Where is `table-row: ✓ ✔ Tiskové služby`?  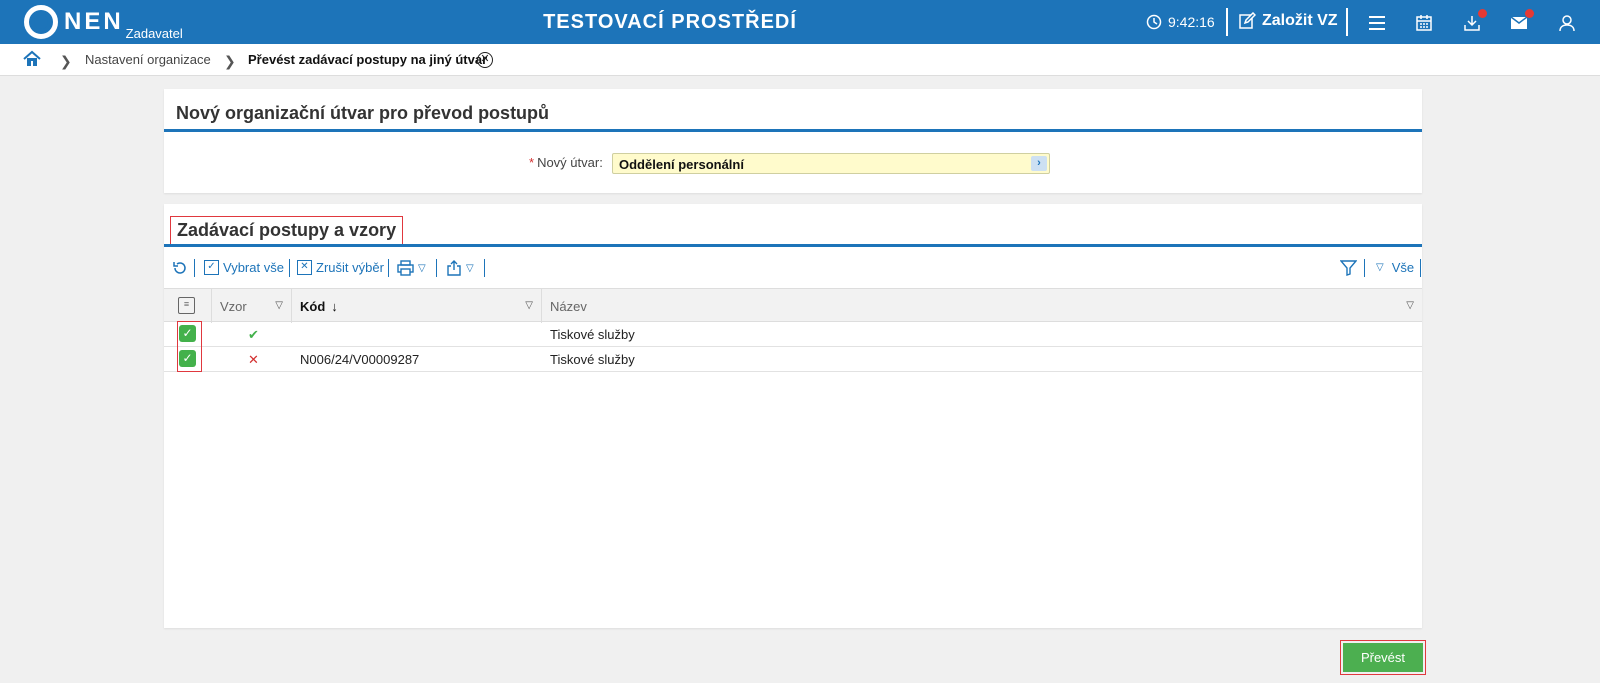 table-row: ✓ ✔ Tiskové služby is located at coordinates (793, 334).